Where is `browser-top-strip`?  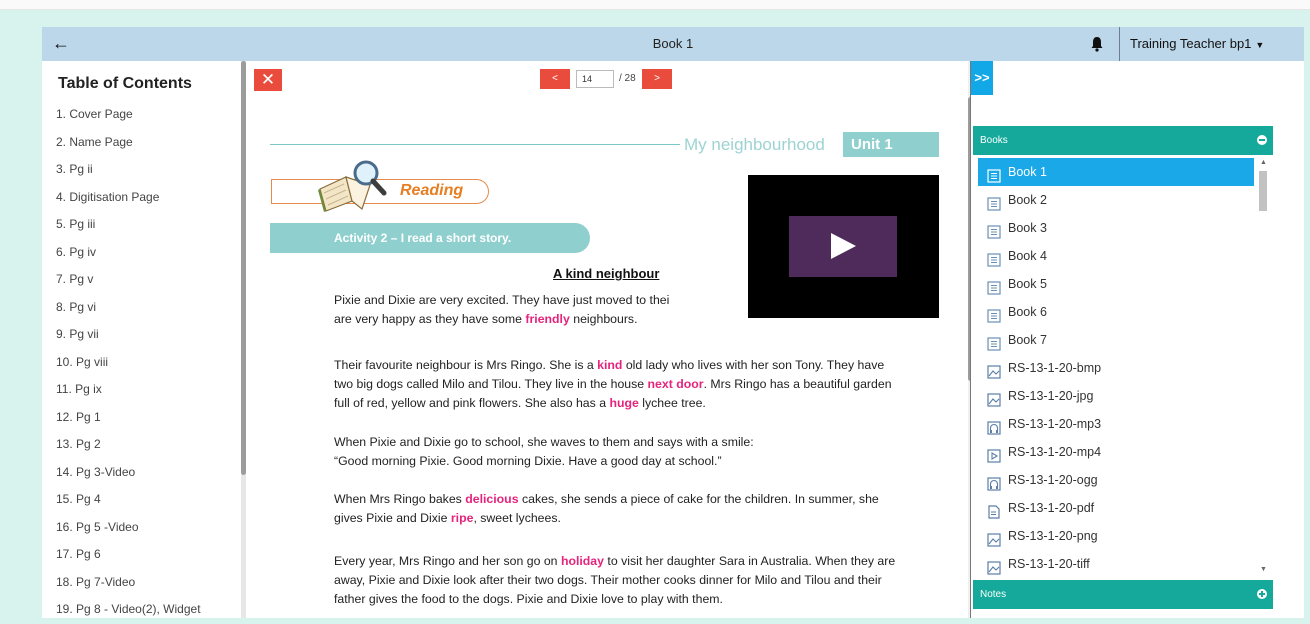 browser-top-strip is located at coordinates (655, 5).